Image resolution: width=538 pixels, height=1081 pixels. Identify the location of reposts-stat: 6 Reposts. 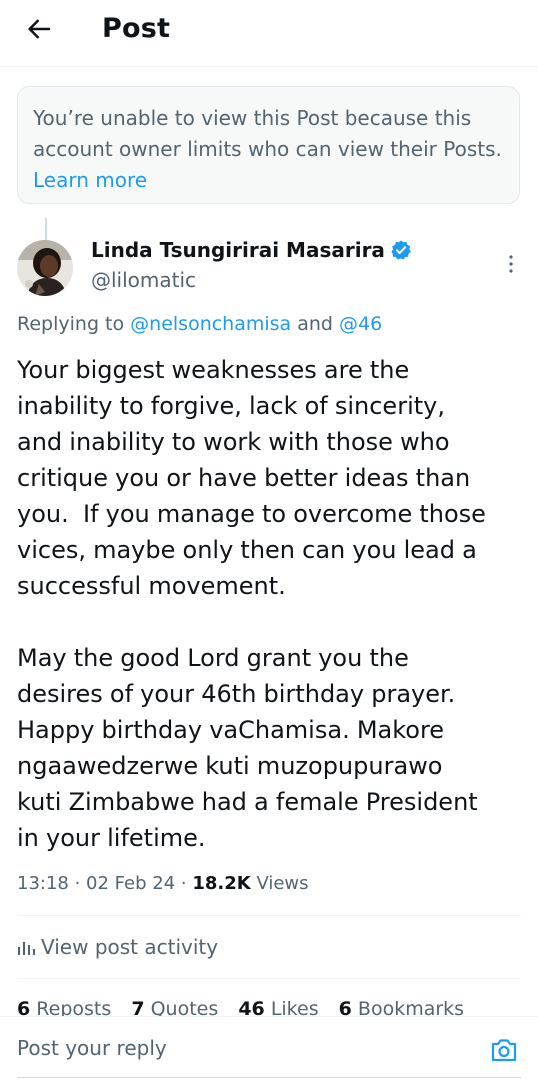
(64, 1007).